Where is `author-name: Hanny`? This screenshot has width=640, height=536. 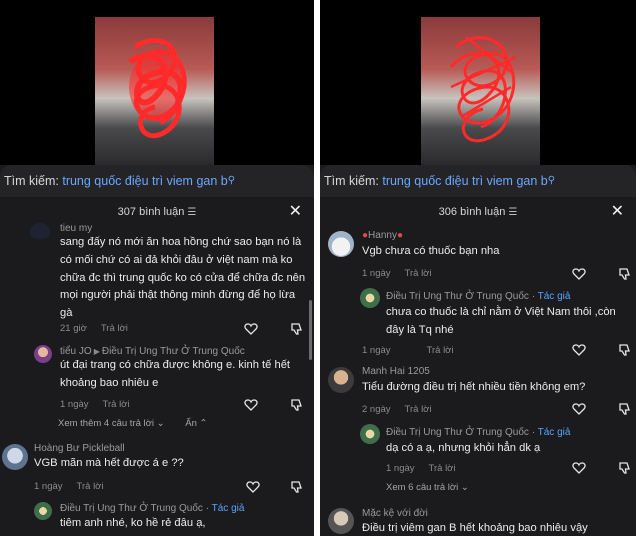
author-name: Hanny is located at coordinates (382, 235).